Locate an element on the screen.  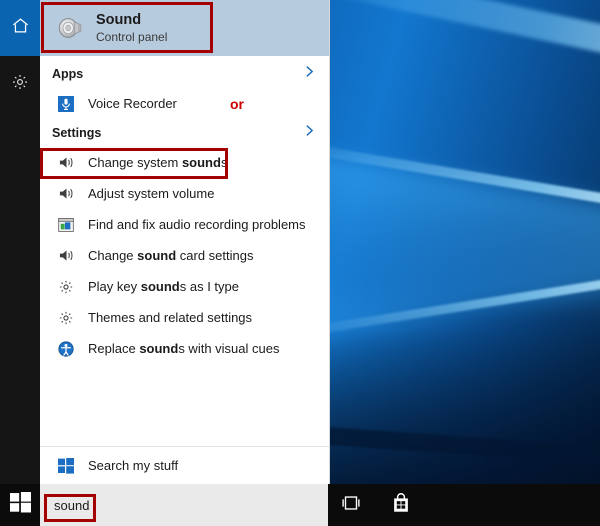
result-item: Themes and related settings is located at coordinates (184, 317).